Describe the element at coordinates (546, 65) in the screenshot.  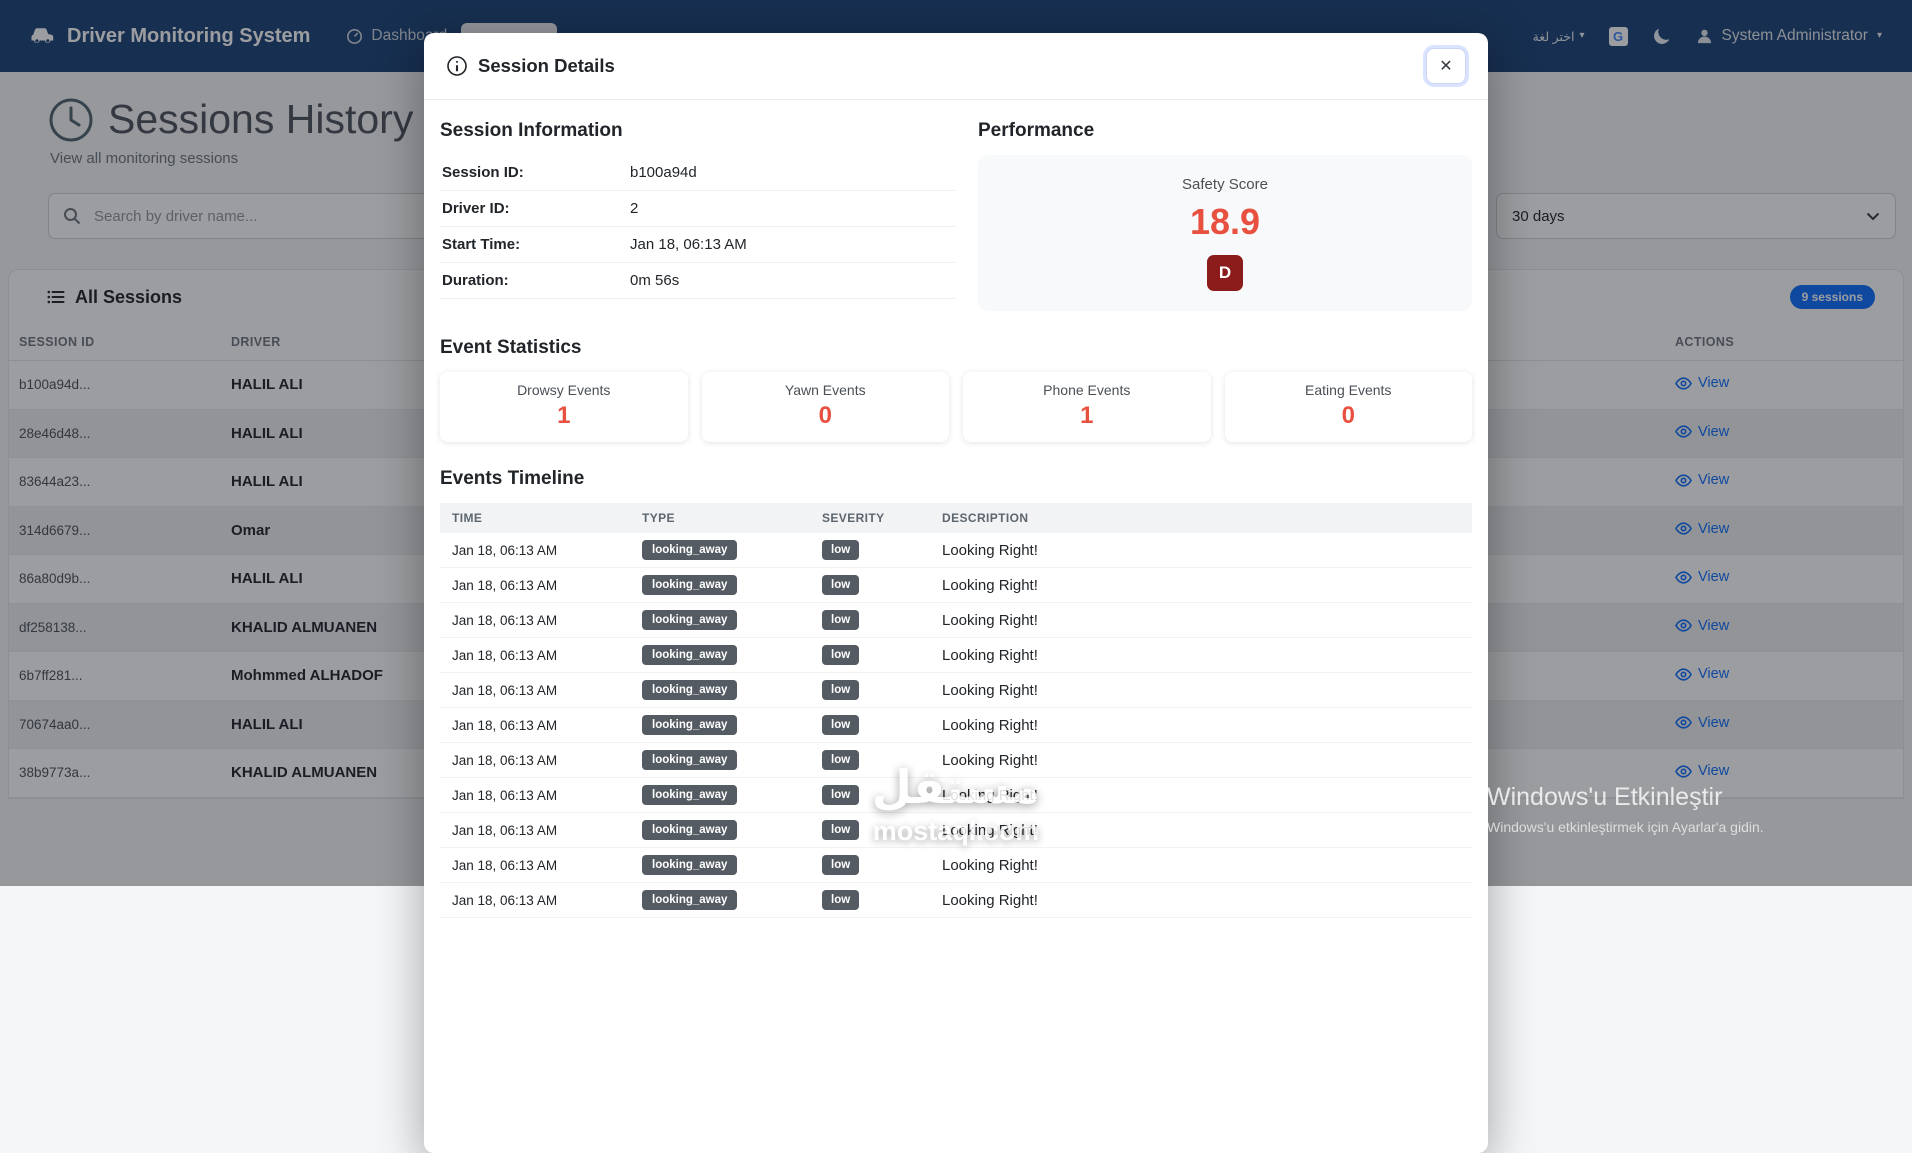
I see `modal-title-label: Session Details` at that location.